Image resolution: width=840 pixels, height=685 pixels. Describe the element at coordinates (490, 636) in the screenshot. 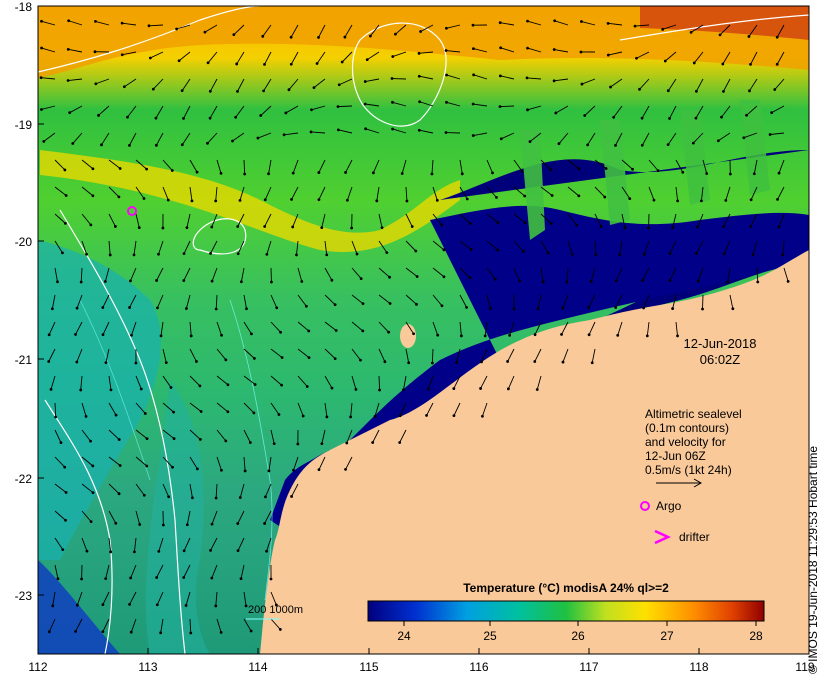

I see `colorbar-tick-label: 25` at that location.